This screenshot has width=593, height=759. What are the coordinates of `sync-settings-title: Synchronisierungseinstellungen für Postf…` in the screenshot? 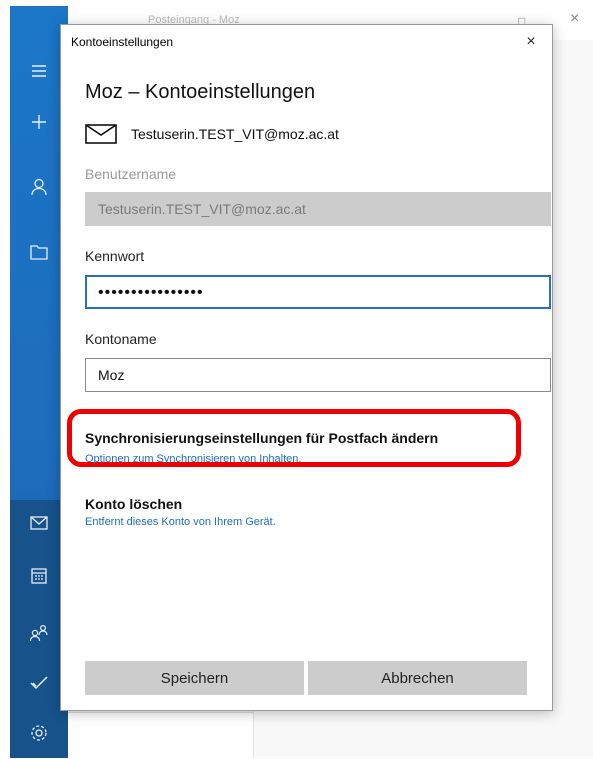 It's located at (261, 438).